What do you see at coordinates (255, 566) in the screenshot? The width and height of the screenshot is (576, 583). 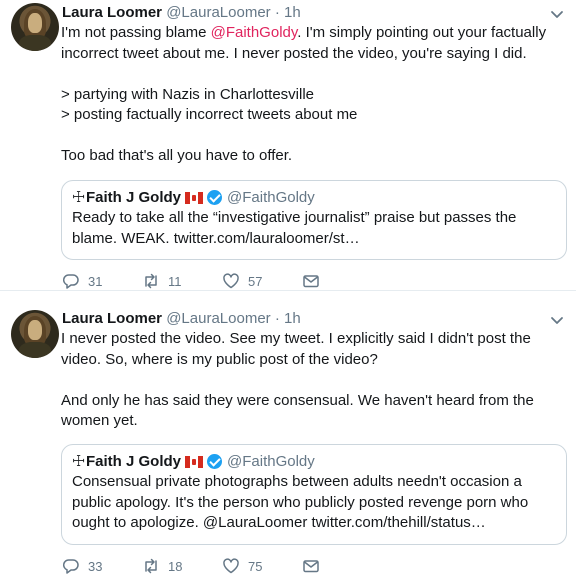 I see `like-count: 75` at bounding box center [255, 566].